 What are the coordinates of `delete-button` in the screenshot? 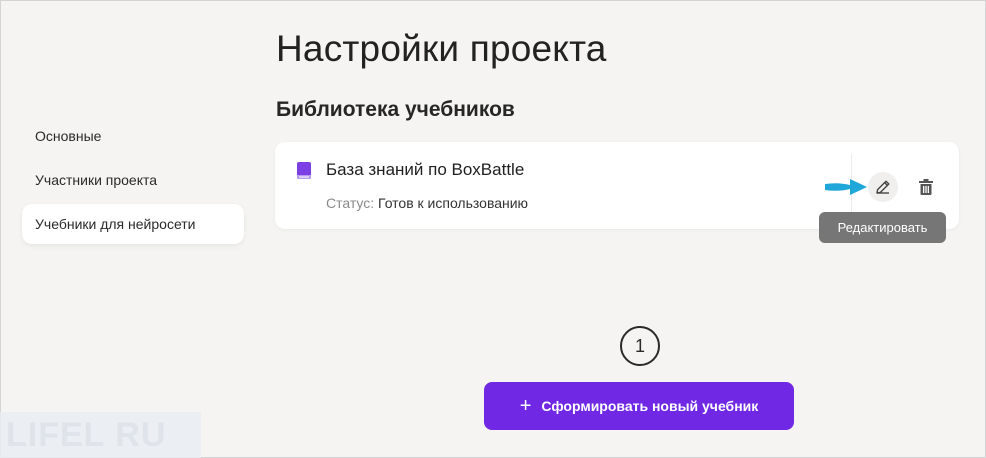 It's located at (926, 187).